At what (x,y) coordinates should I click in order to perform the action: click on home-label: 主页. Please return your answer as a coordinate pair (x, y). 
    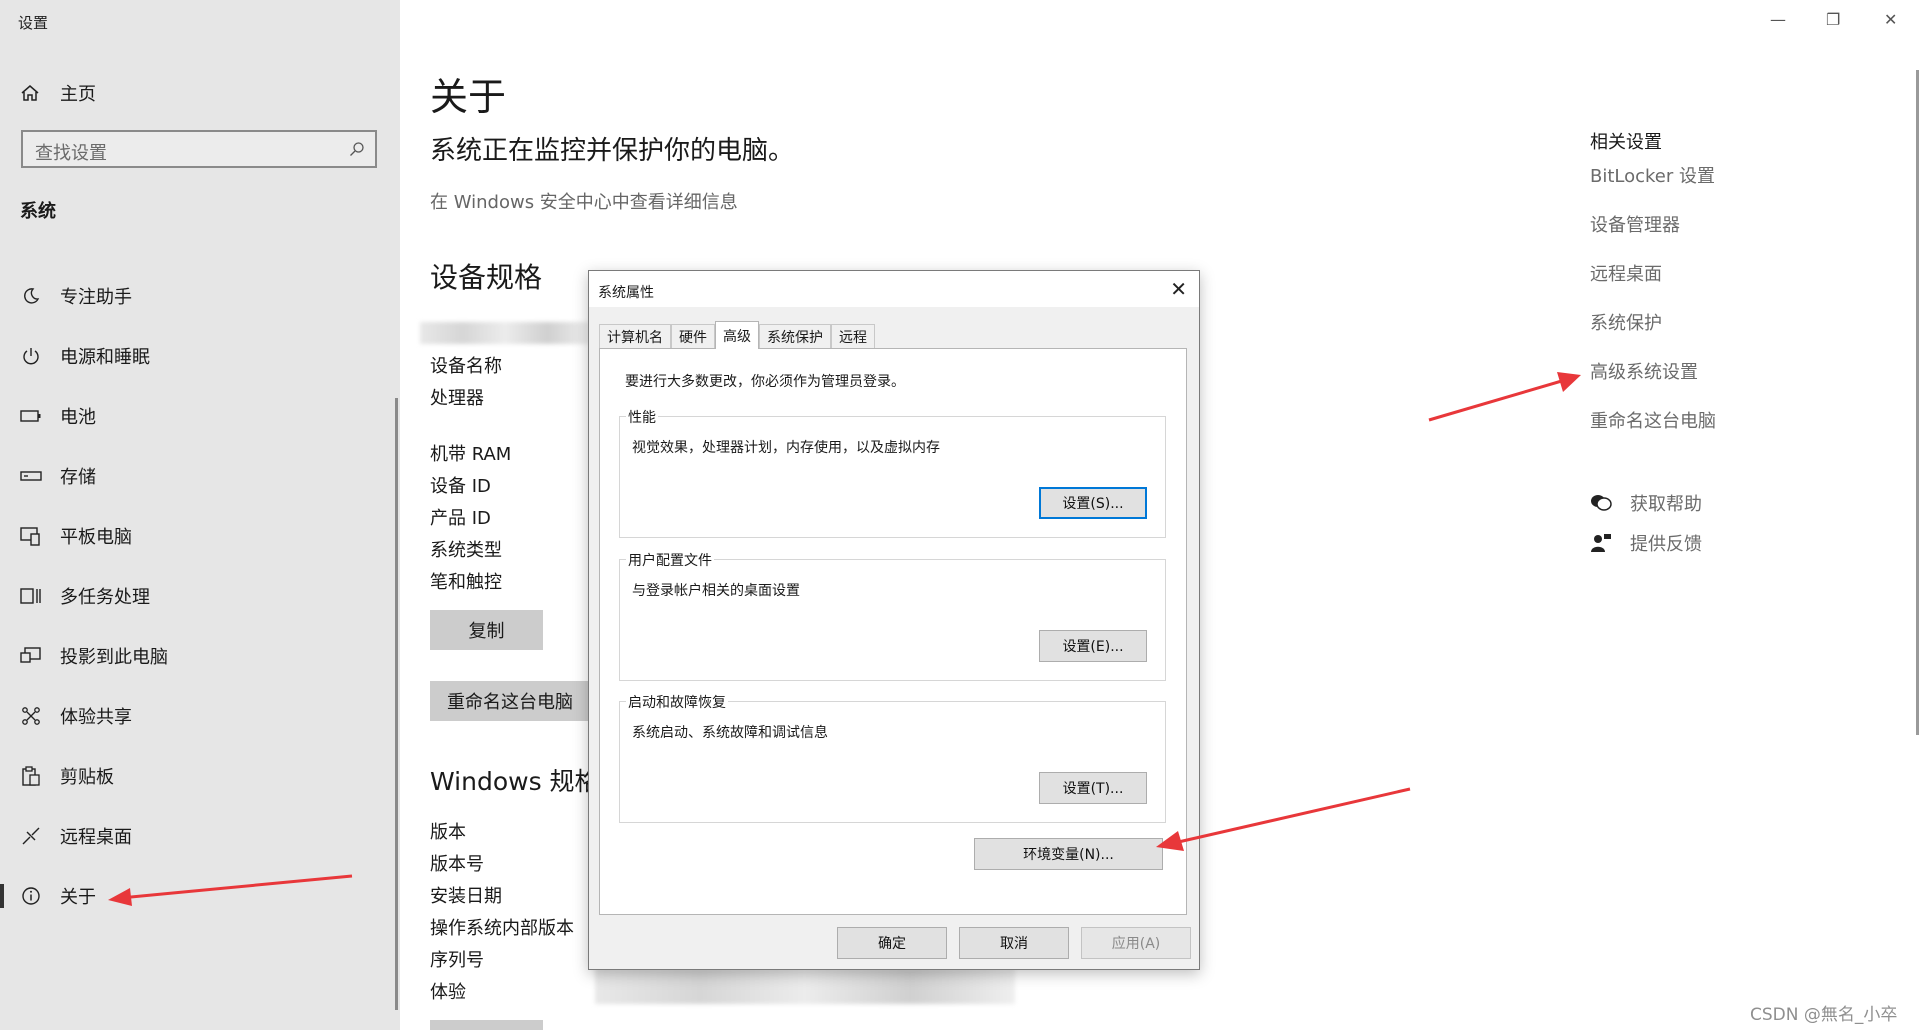
    Looking at the image, I should click on (78, 94).